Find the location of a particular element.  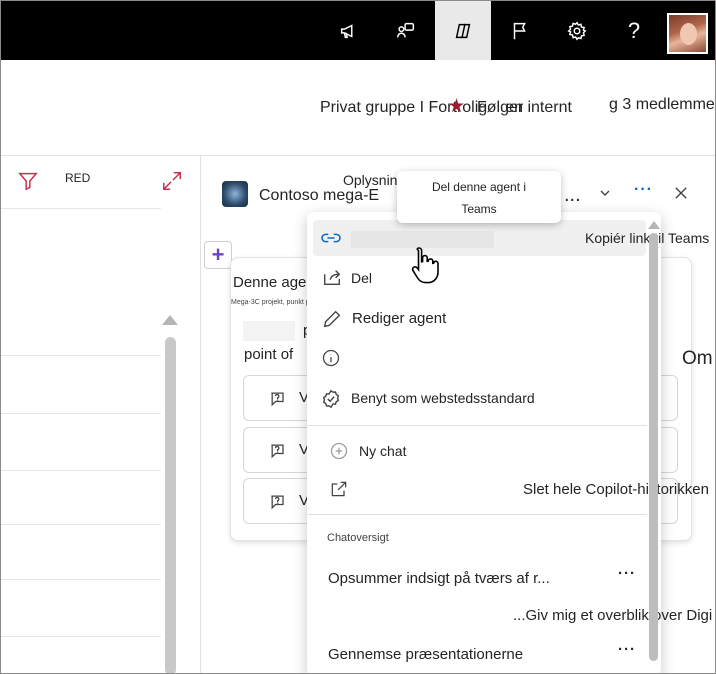

settings-icon is located at coordinates (577, 30).